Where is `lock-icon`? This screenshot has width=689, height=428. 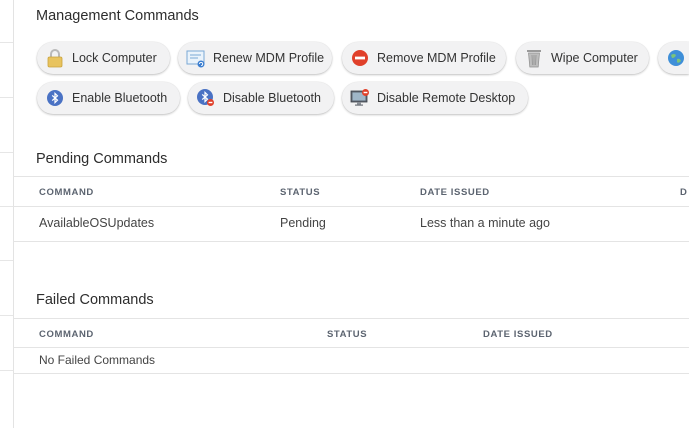 lock-icon is located at coordinates (55, 58).